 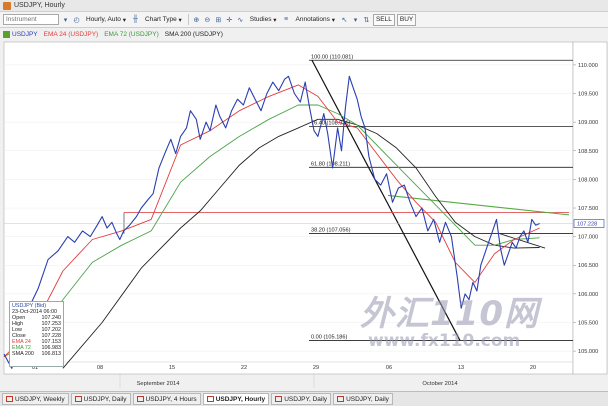 I want to click on y-tick-label: 107.000, so click(x=588, y=238).